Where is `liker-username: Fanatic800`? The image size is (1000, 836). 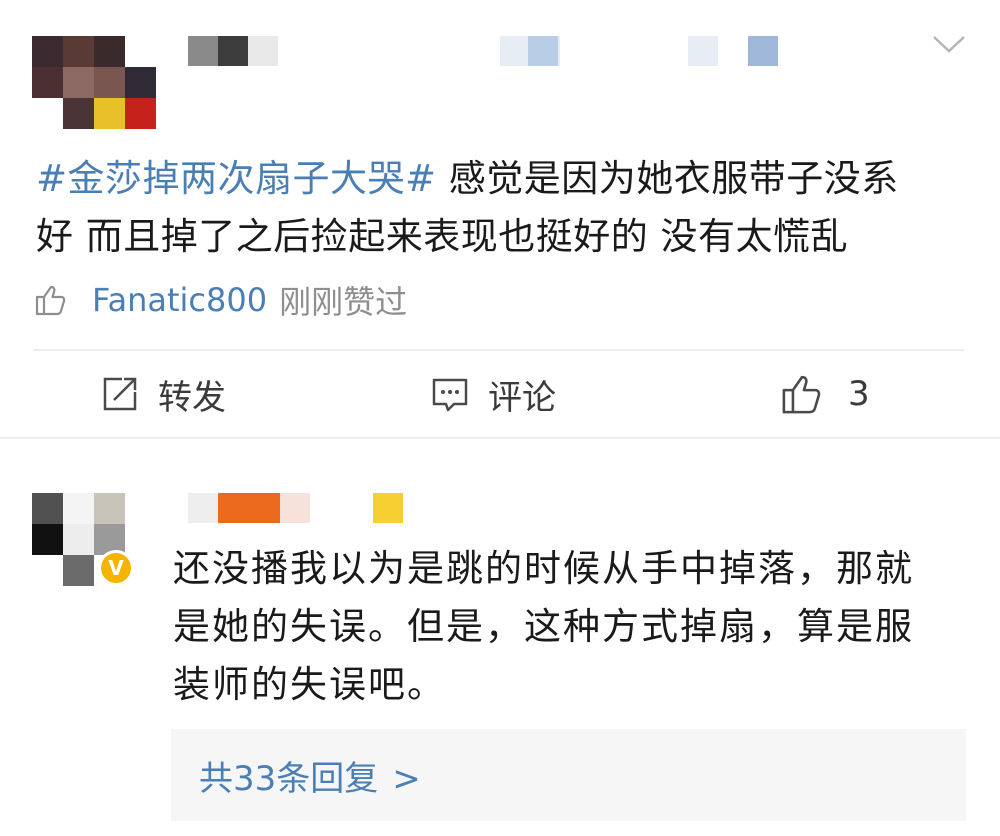
liker-username: Fanatic800 is located at coordinates (179, 300).